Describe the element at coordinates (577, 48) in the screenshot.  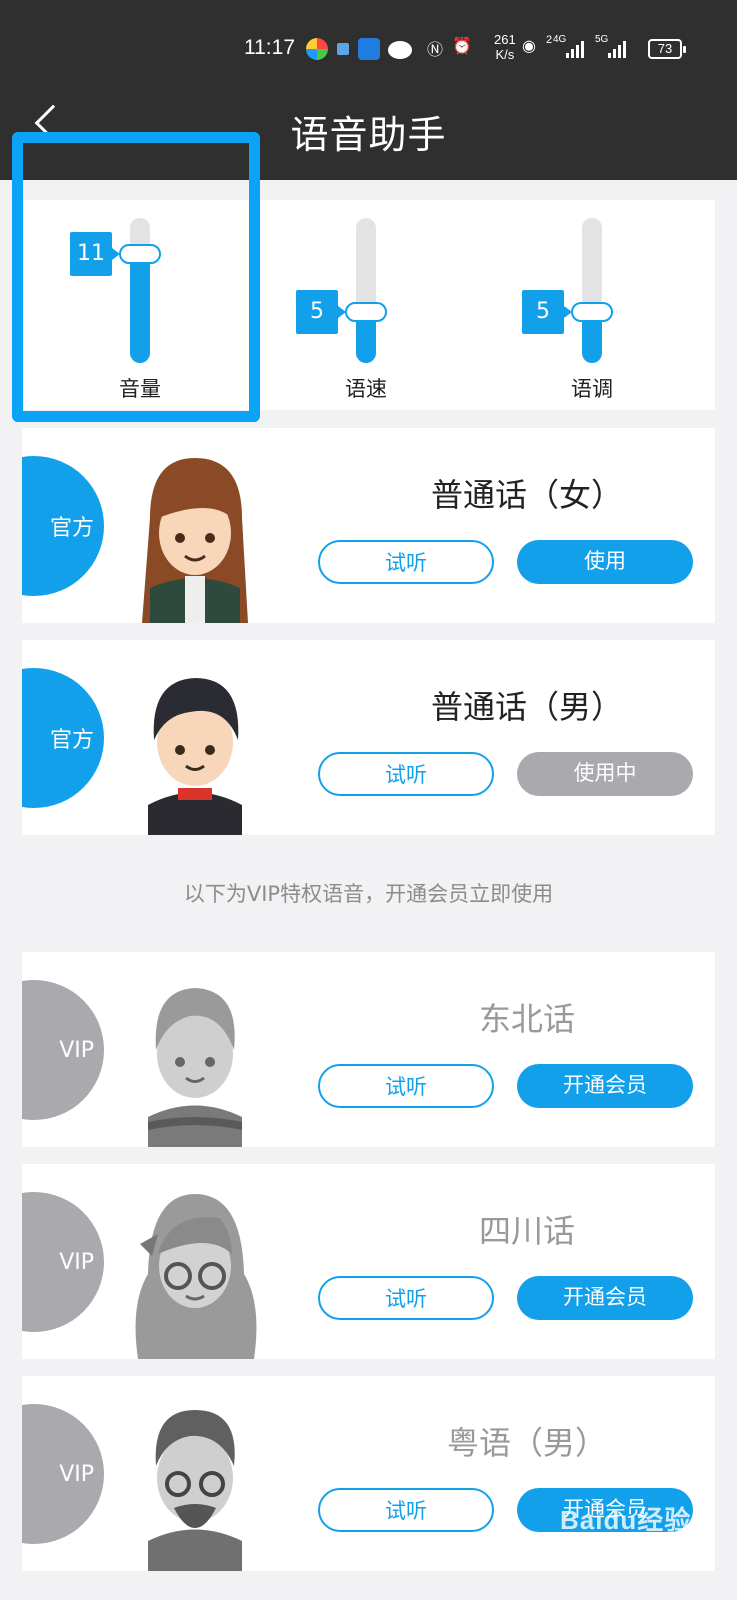
I see `signal-1-icon` at that location.